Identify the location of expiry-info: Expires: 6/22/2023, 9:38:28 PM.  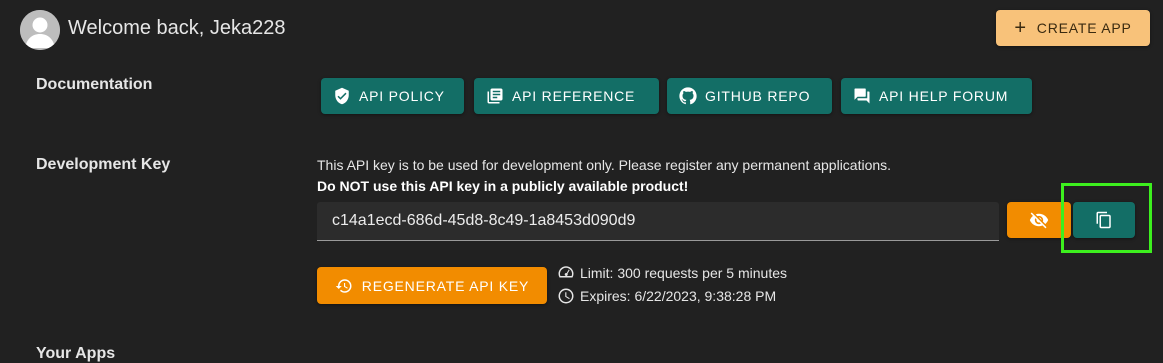
(666, 296).